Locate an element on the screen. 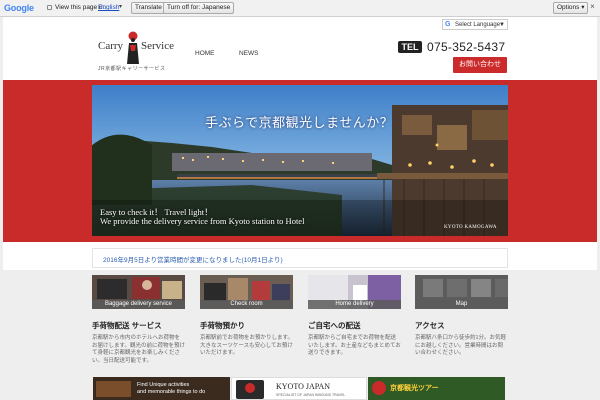 The image size is (600, 400). card-title: ご自宅への配送 is located at coordinates (334, 325).